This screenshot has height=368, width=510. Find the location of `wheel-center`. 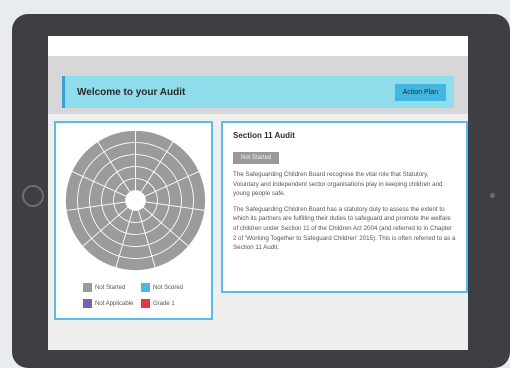

wheel-center is located at coordinates (135, 200).